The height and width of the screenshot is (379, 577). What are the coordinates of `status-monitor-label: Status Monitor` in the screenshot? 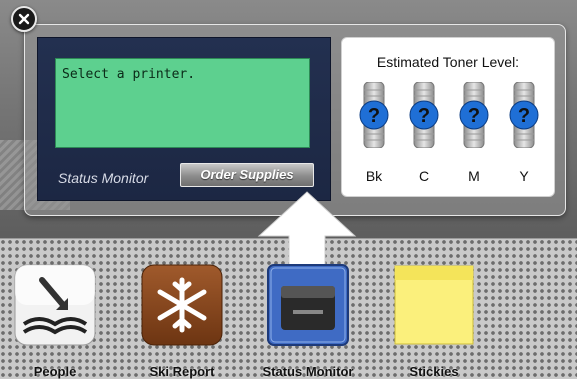 It's located at (103, 178).